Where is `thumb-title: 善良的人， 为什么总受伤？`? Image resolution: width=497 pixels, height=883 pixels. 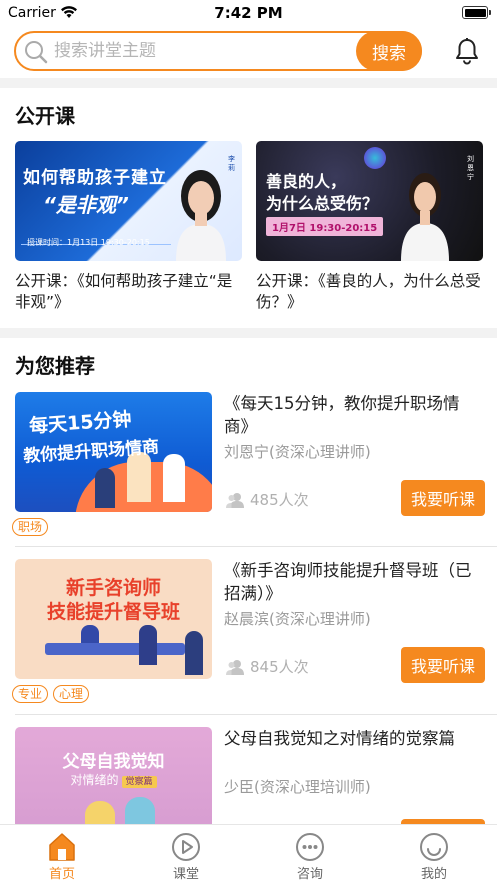
thumb-title: 善良的人， 为什么总受伤？ is located at coordinates (322, 193).